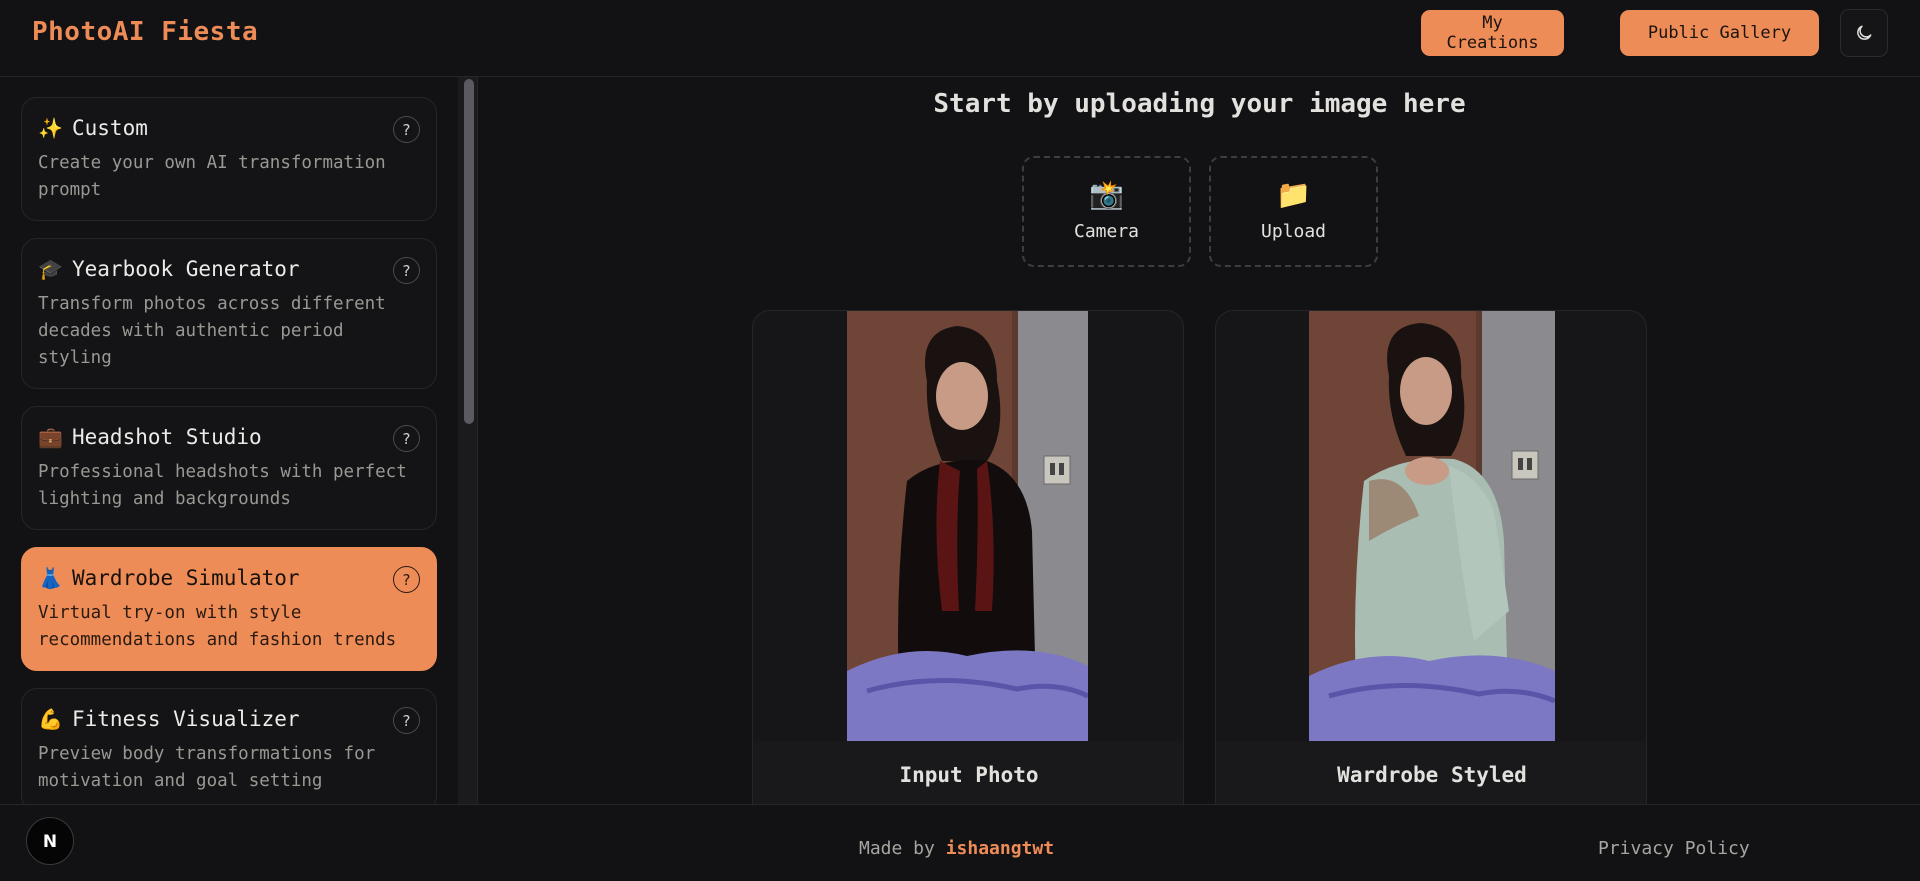  Describe the element at coordinates (1674, 848) in the screenshot. I see `privacy-policy-link: Privacy Policy` at that location.